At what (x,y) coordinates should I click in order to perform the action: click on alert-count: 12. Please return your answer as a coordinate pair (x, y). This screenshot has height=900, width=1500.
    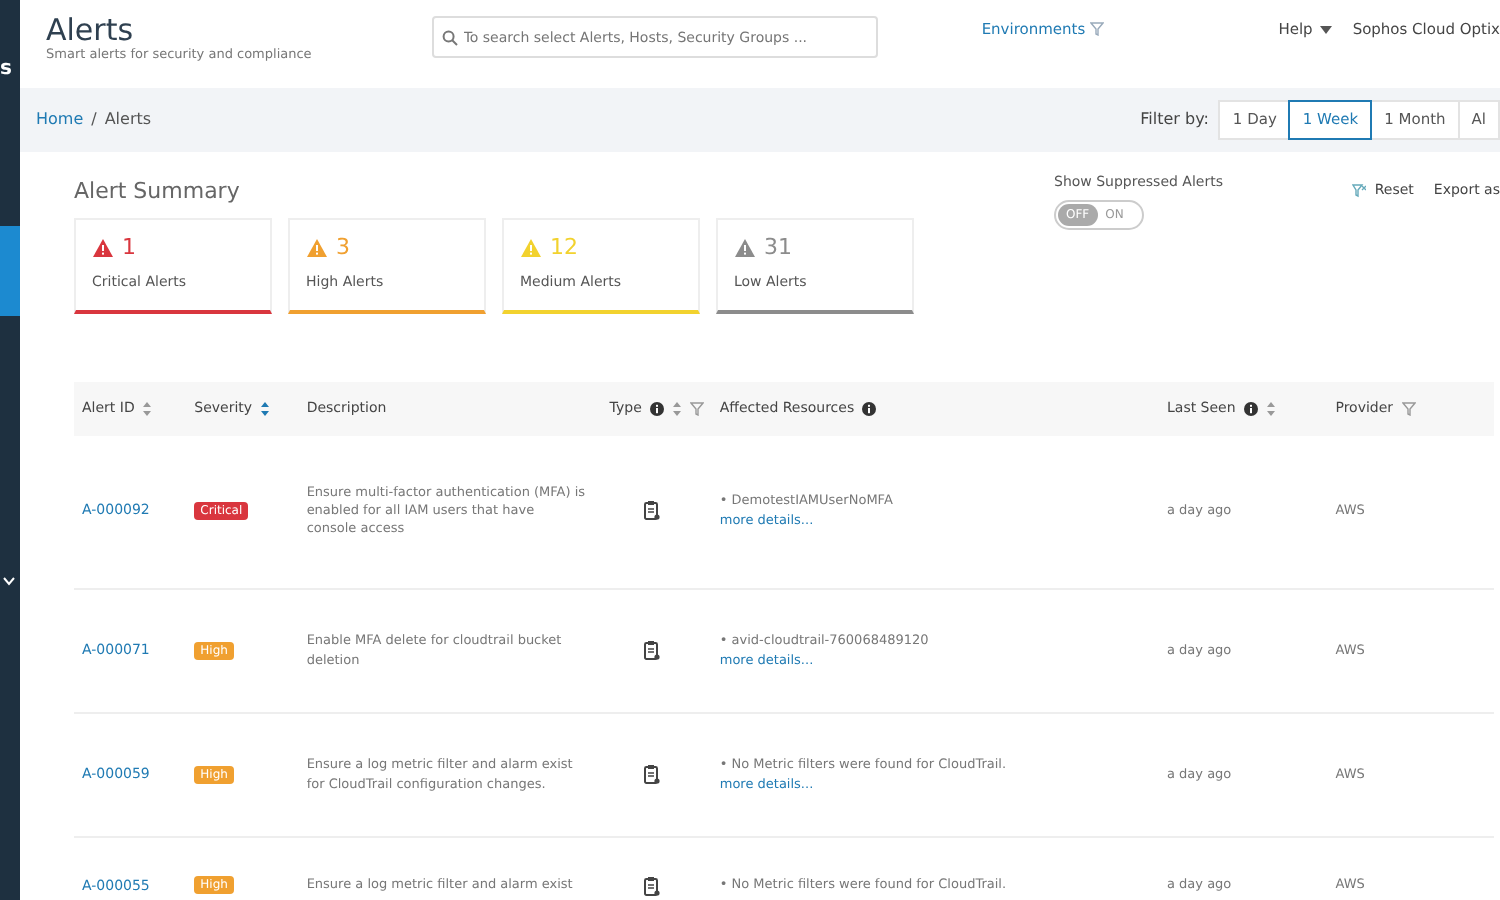
    Looking at the image, I should click on (564, 247).